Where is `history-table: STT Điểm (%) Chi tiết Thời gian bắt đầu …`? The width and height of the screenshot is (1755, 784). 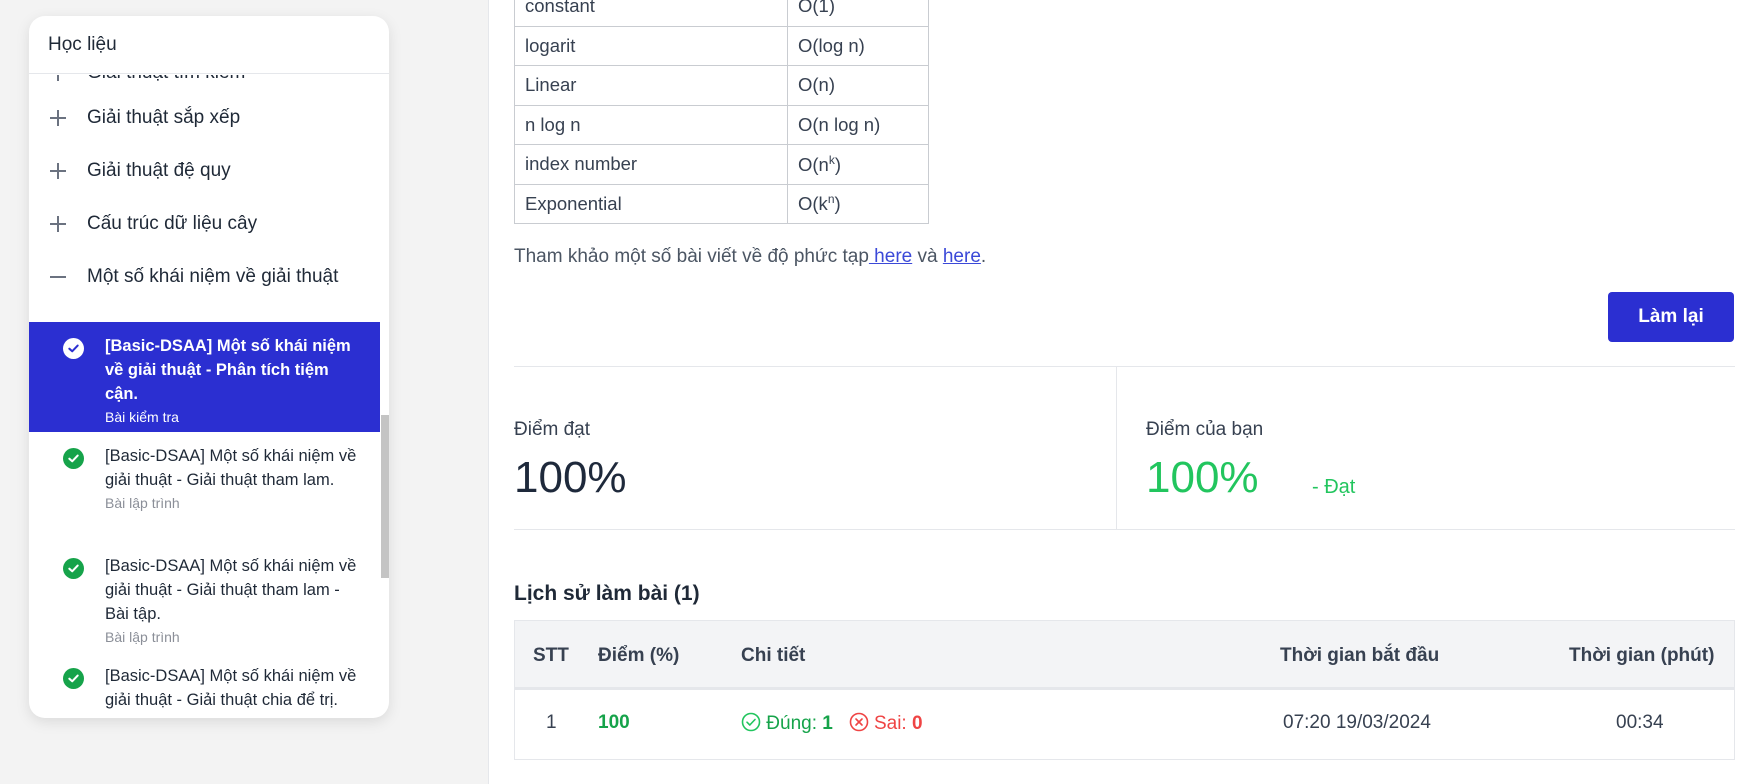
history-table: STT Điểm (%) Chi tiết Thời gian bắt đầu … is located at coordinates (1124, 690).